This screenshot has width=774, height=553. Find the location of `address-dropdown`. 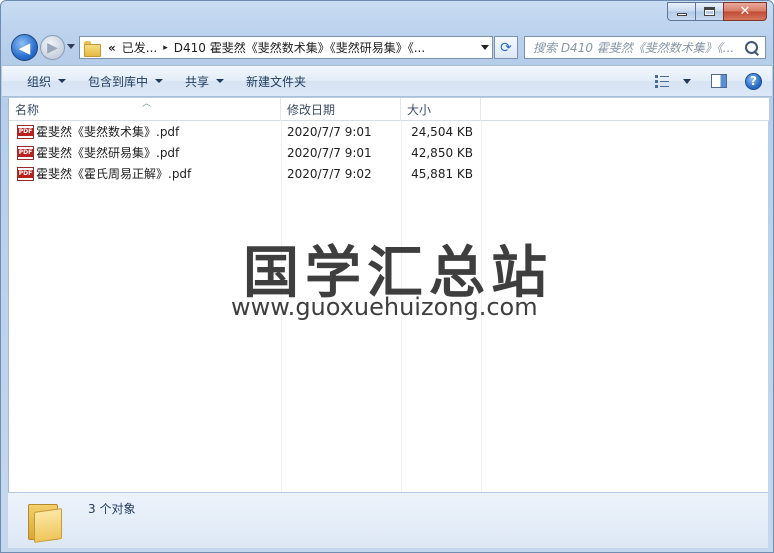

address-dropdown is located at coordinates (485, 47).